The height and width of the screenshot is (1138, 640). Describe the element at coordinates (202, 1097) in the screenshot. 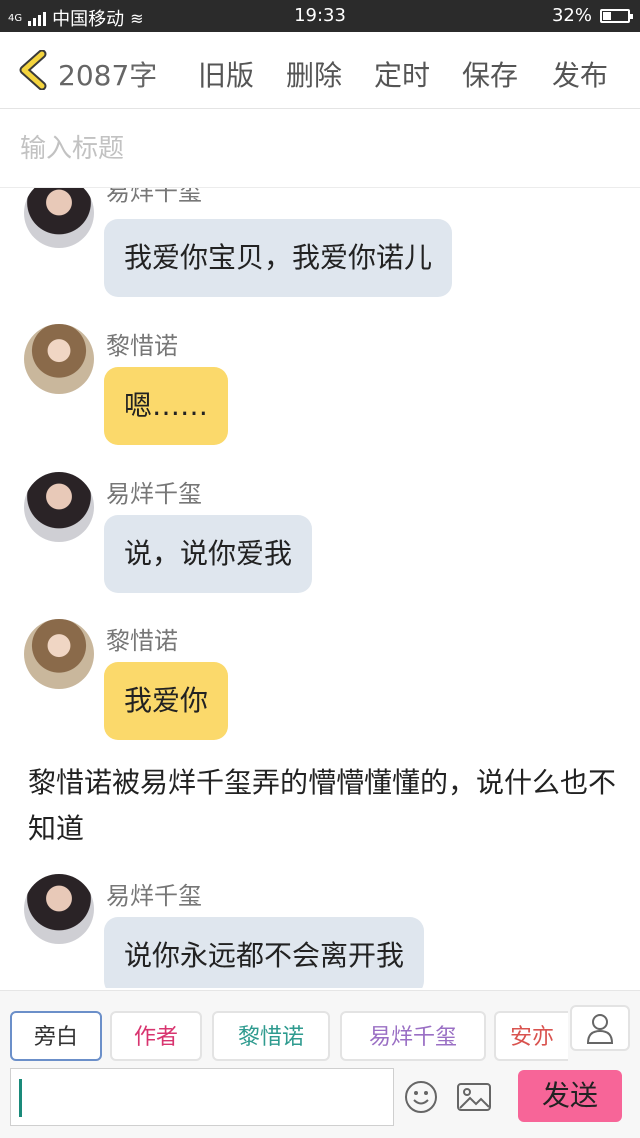

I see `message-input` at that location.